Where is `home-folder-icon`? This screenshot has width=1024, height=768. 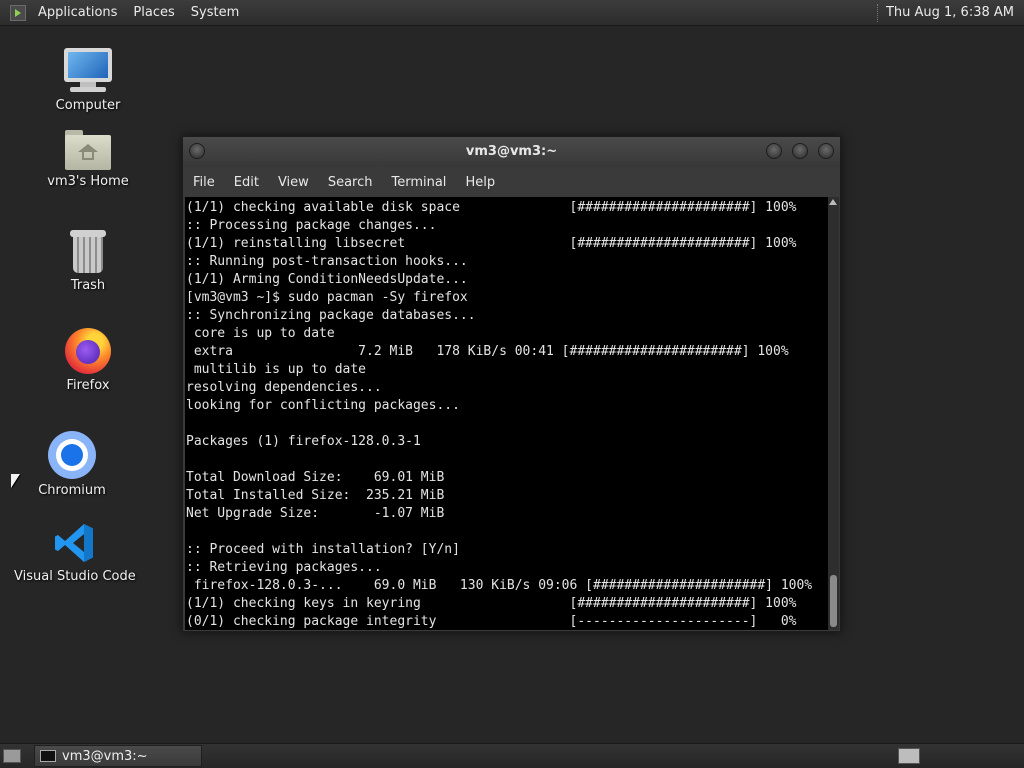 home-folder-icon is located at coordinates (88, 150).